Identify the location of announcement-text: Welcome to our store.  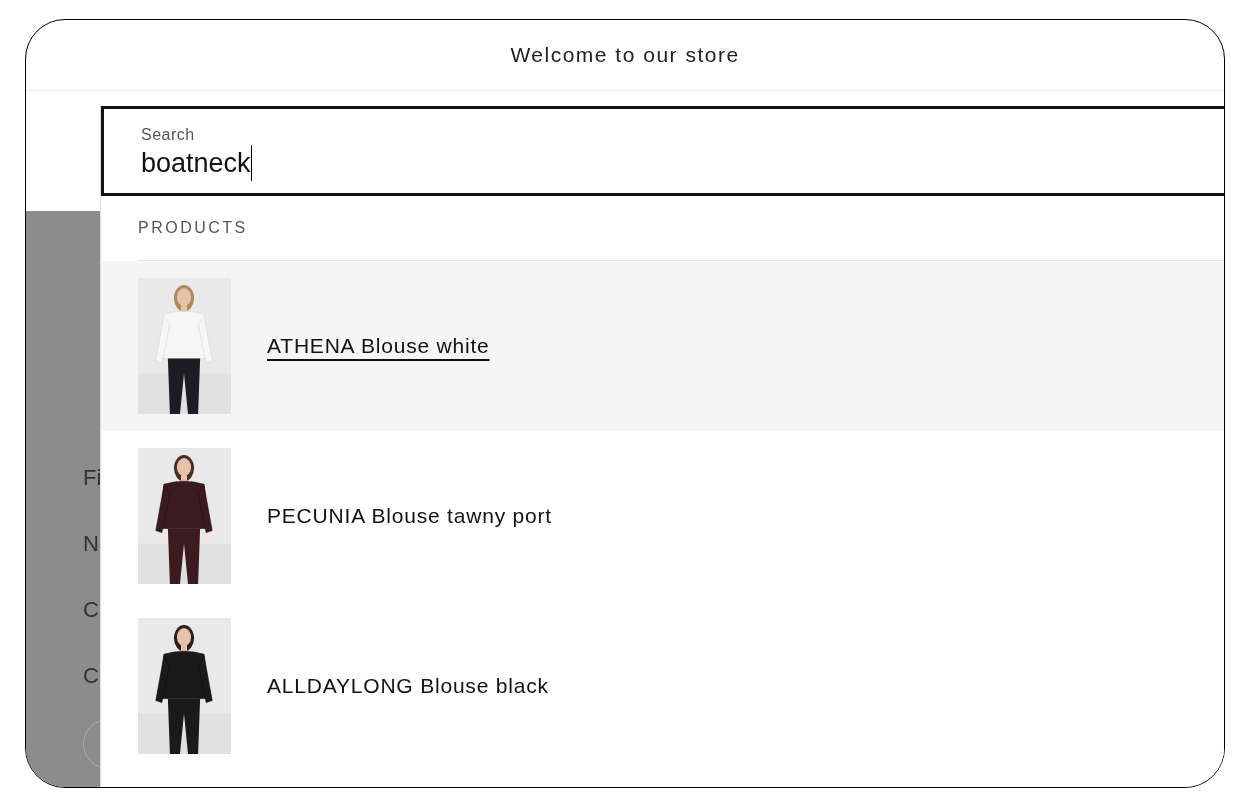
(625, 55).